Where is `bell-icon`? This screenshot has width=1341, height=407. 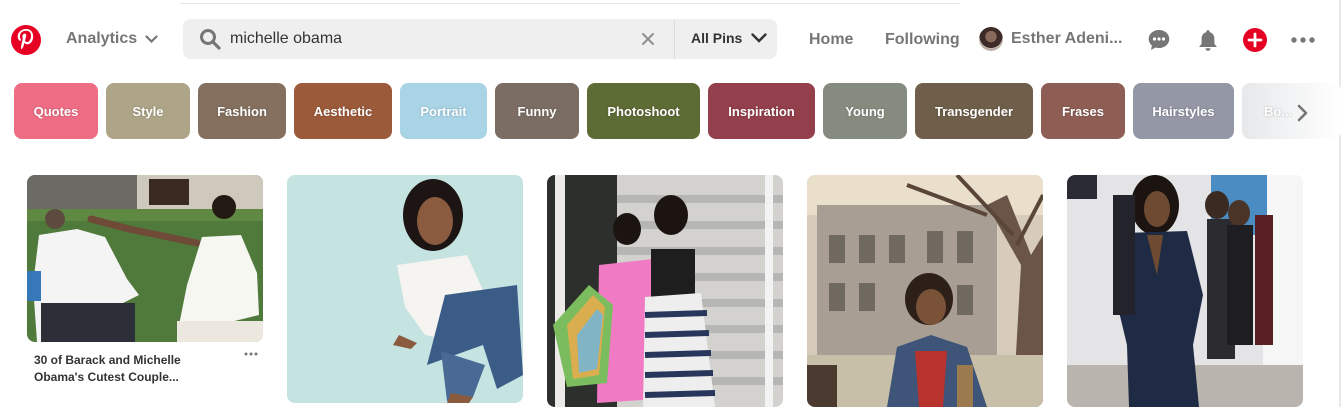 bell-icon is located at coordinates (1208, 40).